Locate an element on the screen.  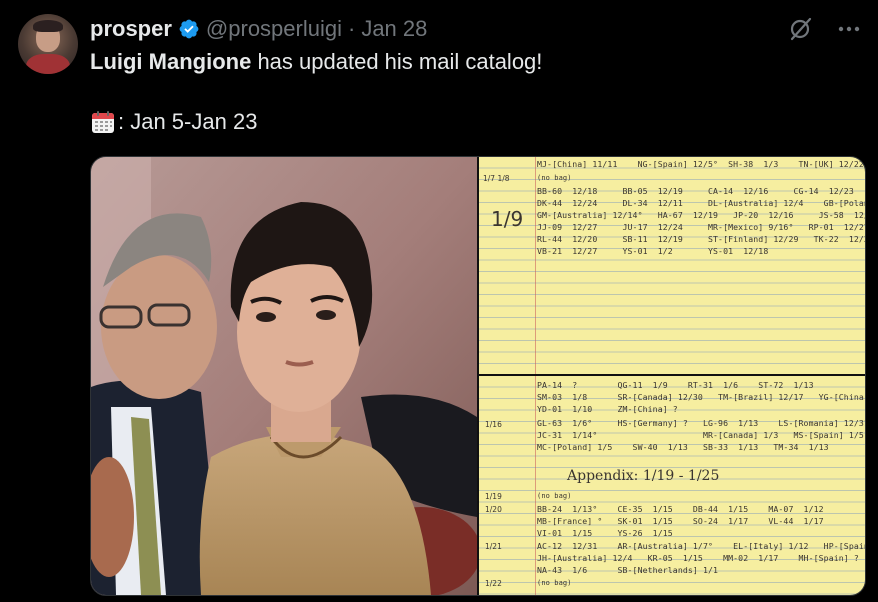
notes-date-label: 1/16 is located at coordinates (493, 424).